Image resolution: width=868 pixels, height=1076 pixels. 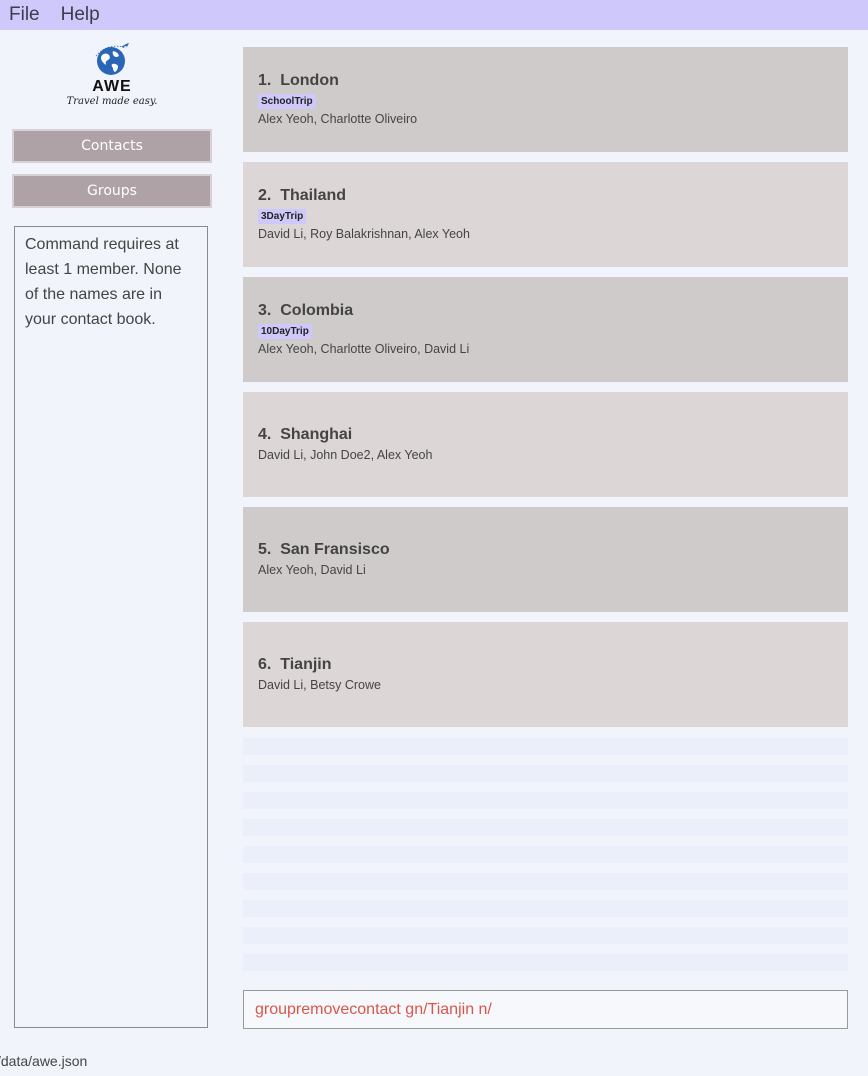 What do you see at coordinates (112, 191) in the screenshot?
I see `groups-button: Groups` at bounding box center [112, 191].